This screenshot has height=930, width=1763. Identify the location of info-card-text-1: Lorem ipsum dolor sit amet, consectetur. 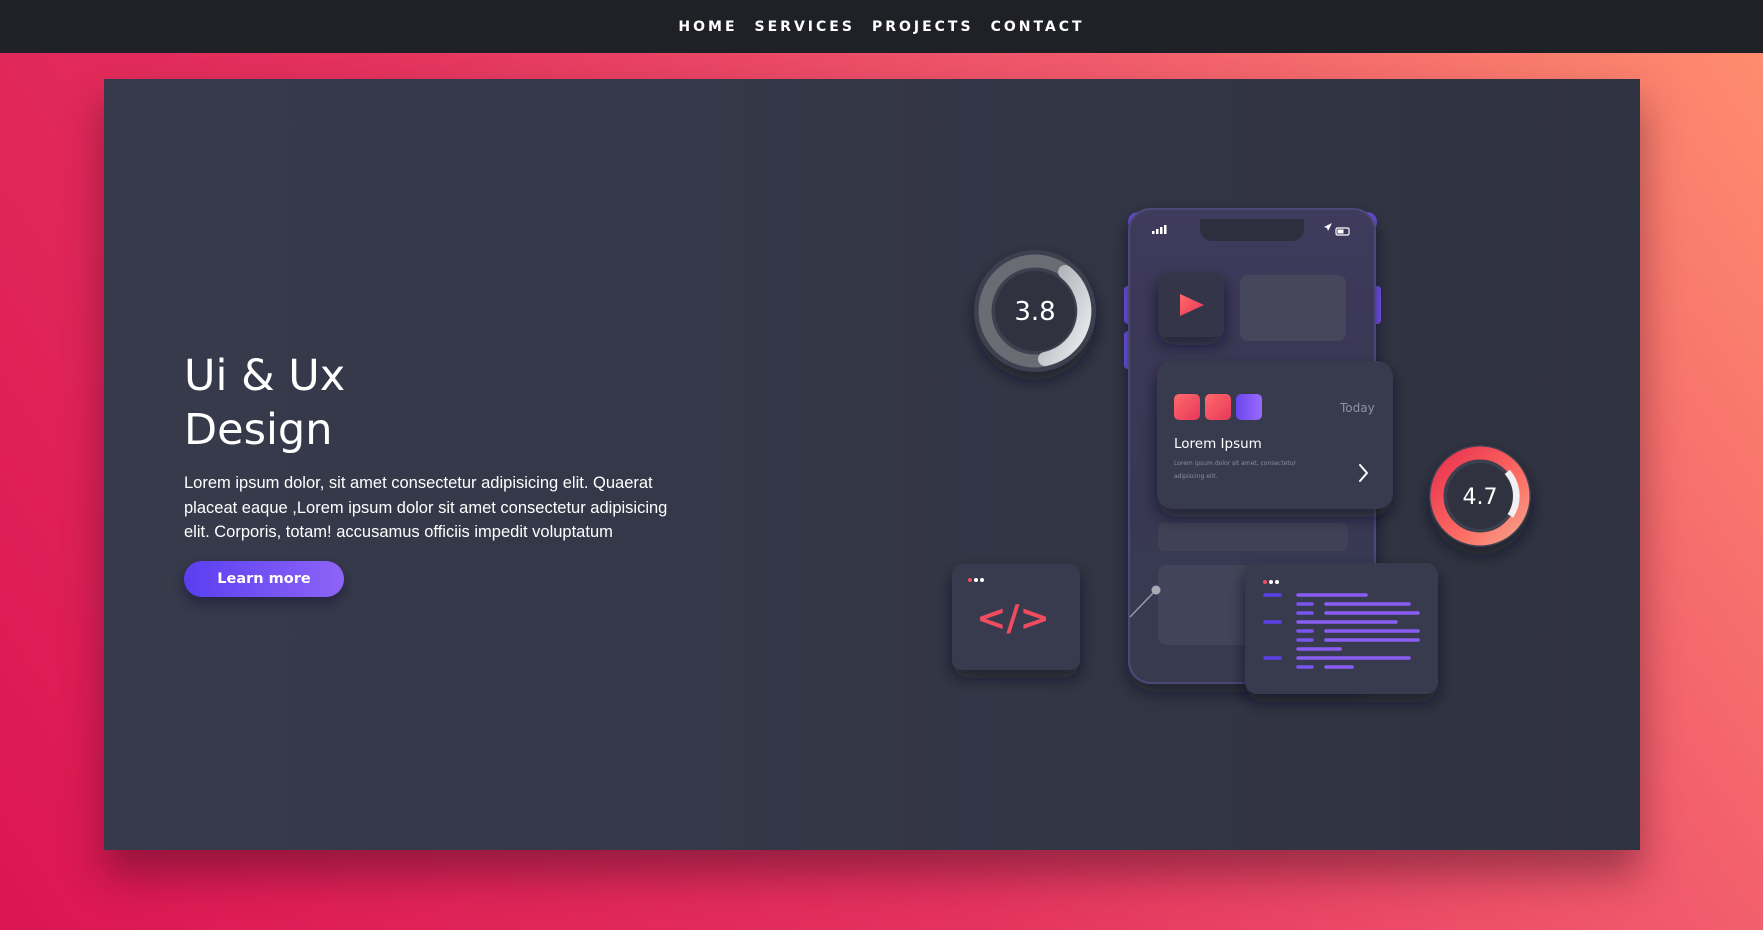
(1235, 463).